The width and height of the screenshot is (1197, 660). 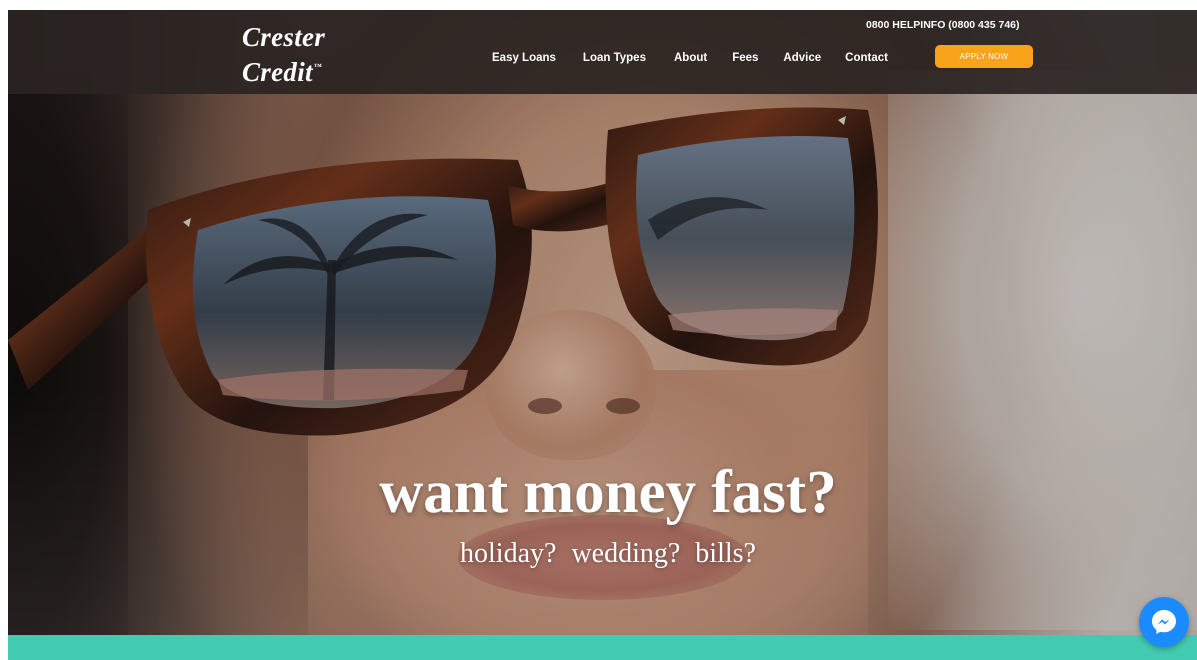 What do you see at coordinates (277, 72) in the screenshot?
I see `brand-logo-word: Credit` at bounding box center [277, 72].